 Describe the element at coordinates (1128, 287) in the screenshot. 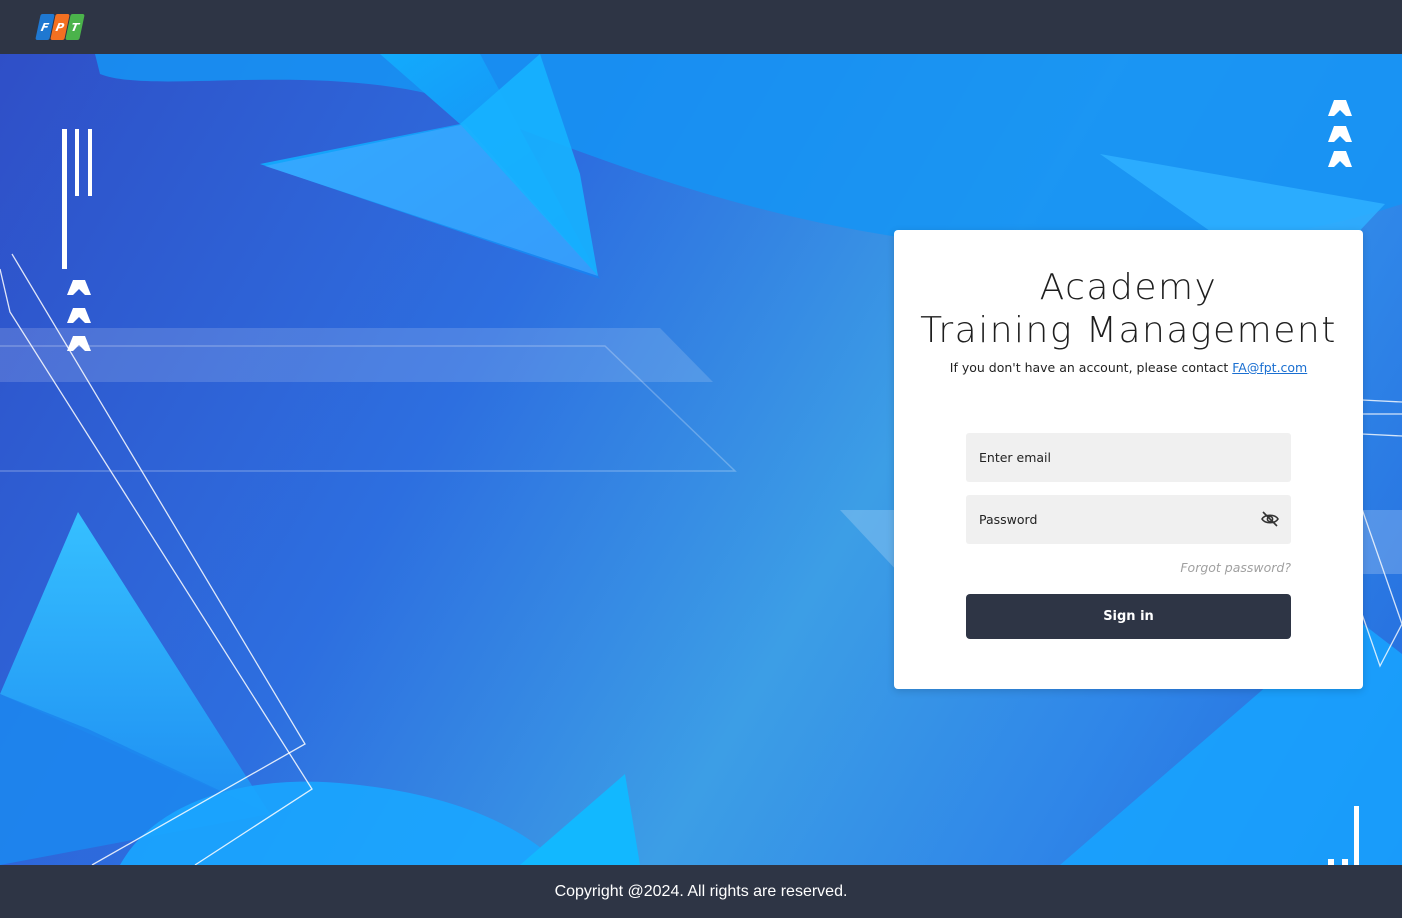

I see `title-line-1: Academy` at that location.